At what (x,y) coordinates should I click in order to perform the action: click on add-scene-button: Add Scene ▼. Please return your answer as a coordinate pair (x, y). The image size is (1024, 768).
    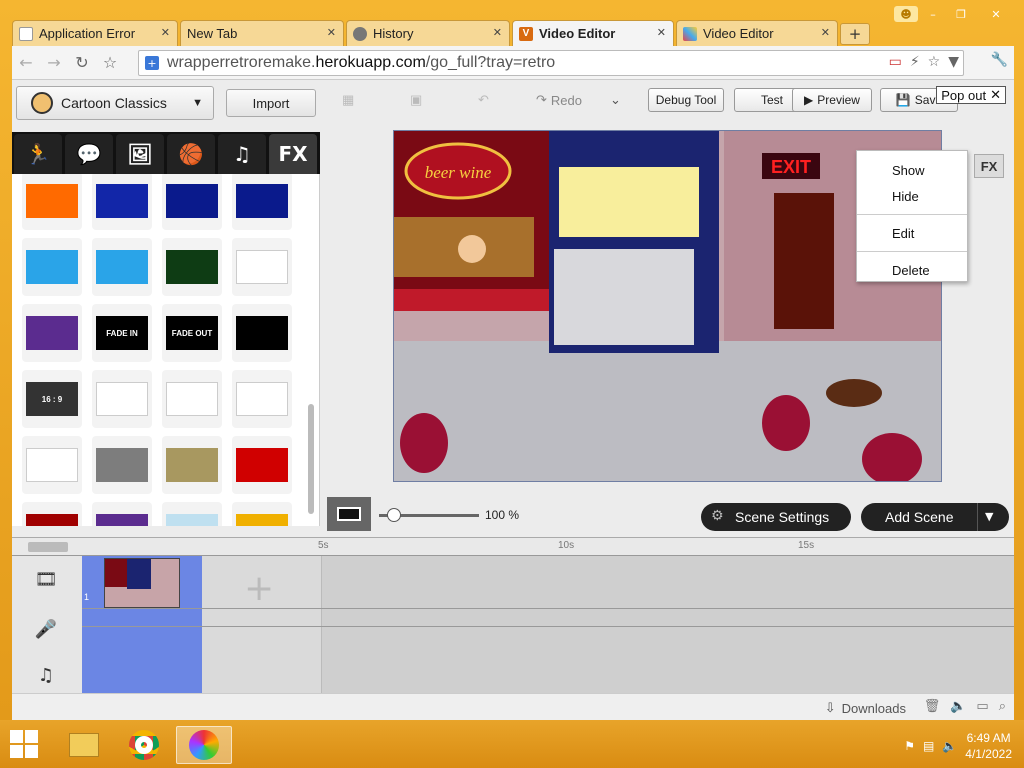
    Looking at the image, I should click on (935, 517).